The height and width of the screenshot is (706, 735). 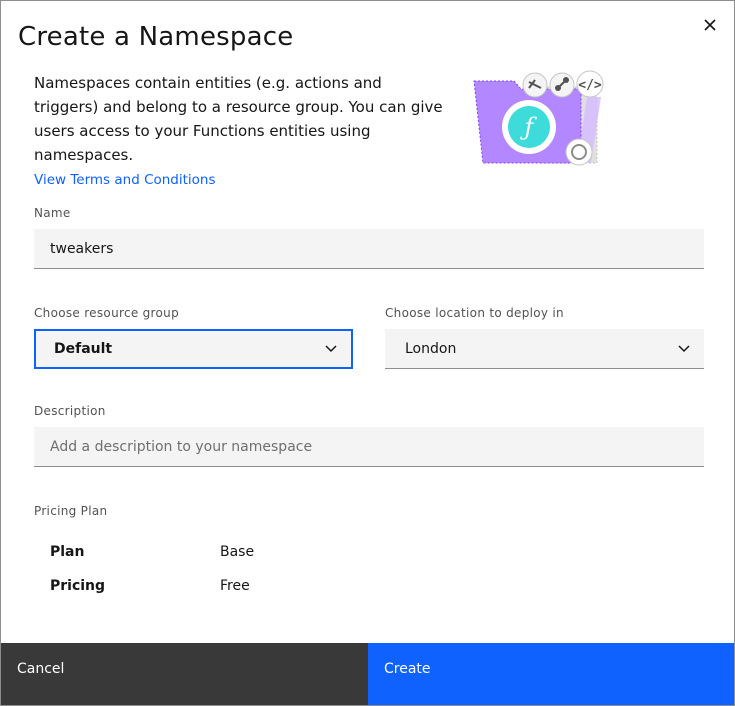 I want to click on modal-footer: Cancel Create, so click(x=367, y=674).